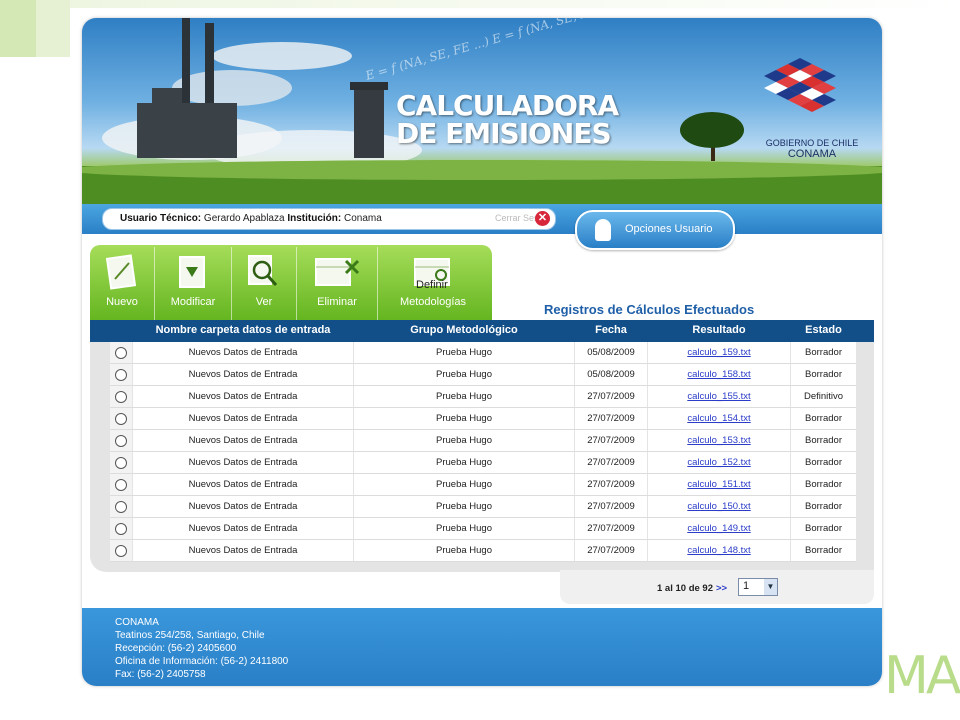 This screenshot has height=720, width=960. What do you see at coordinates (337, 302) in the screenshot?
I see `delete-label: Eliminar` at bounding box center [337, 302].